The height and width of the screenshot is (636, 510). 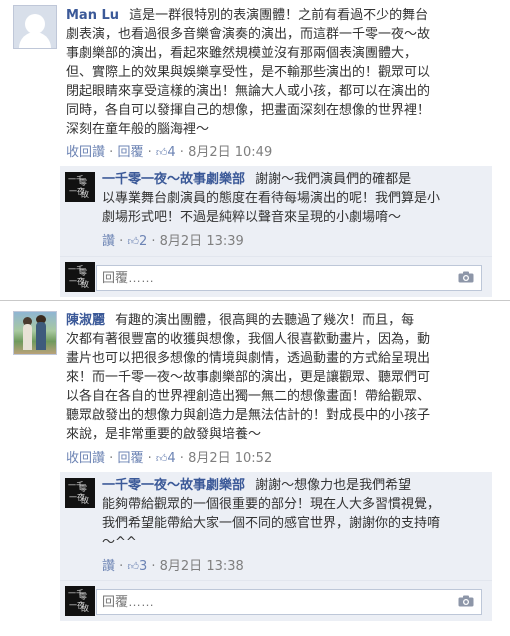 I want to click on comment-line: 但、實際上的效果與娛樂享受性，是不輸那些演出的！觀眾可以, so click(x=248, y=72).